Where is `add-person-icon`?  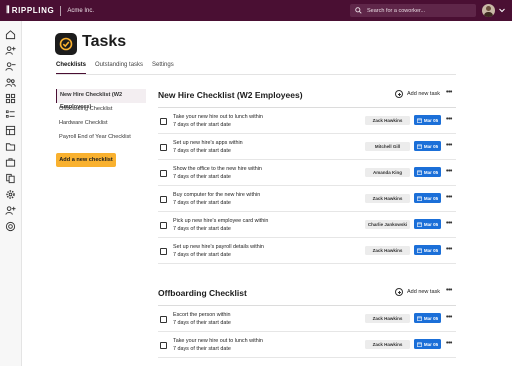 add-person-icon is located at coordinates (10, 50).